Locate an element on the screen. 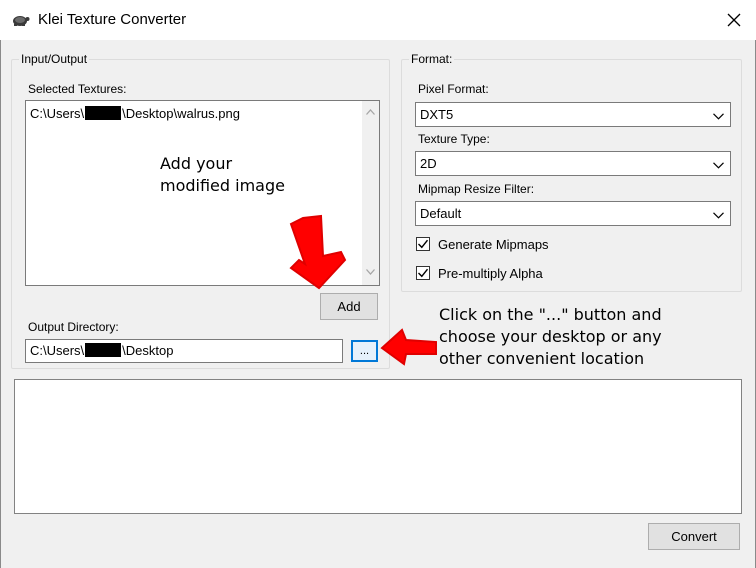  format-group-label: Format: is located at coordinates (432, 59).